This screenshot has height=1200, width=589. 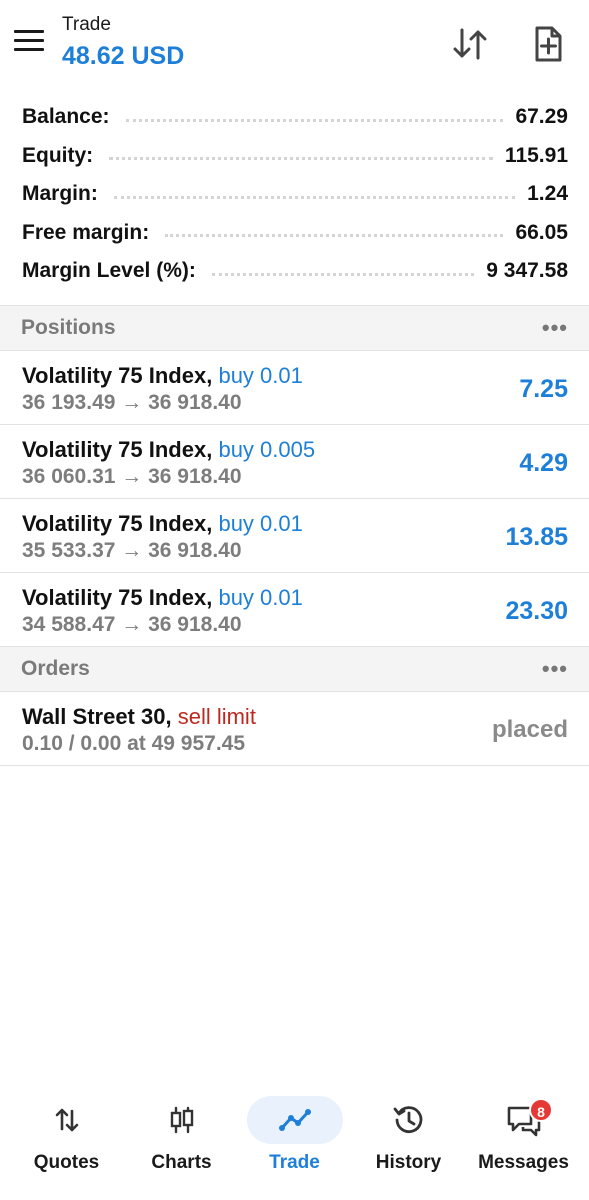 I want to click on summary-value: 115.91, so click(x=536, y=155).